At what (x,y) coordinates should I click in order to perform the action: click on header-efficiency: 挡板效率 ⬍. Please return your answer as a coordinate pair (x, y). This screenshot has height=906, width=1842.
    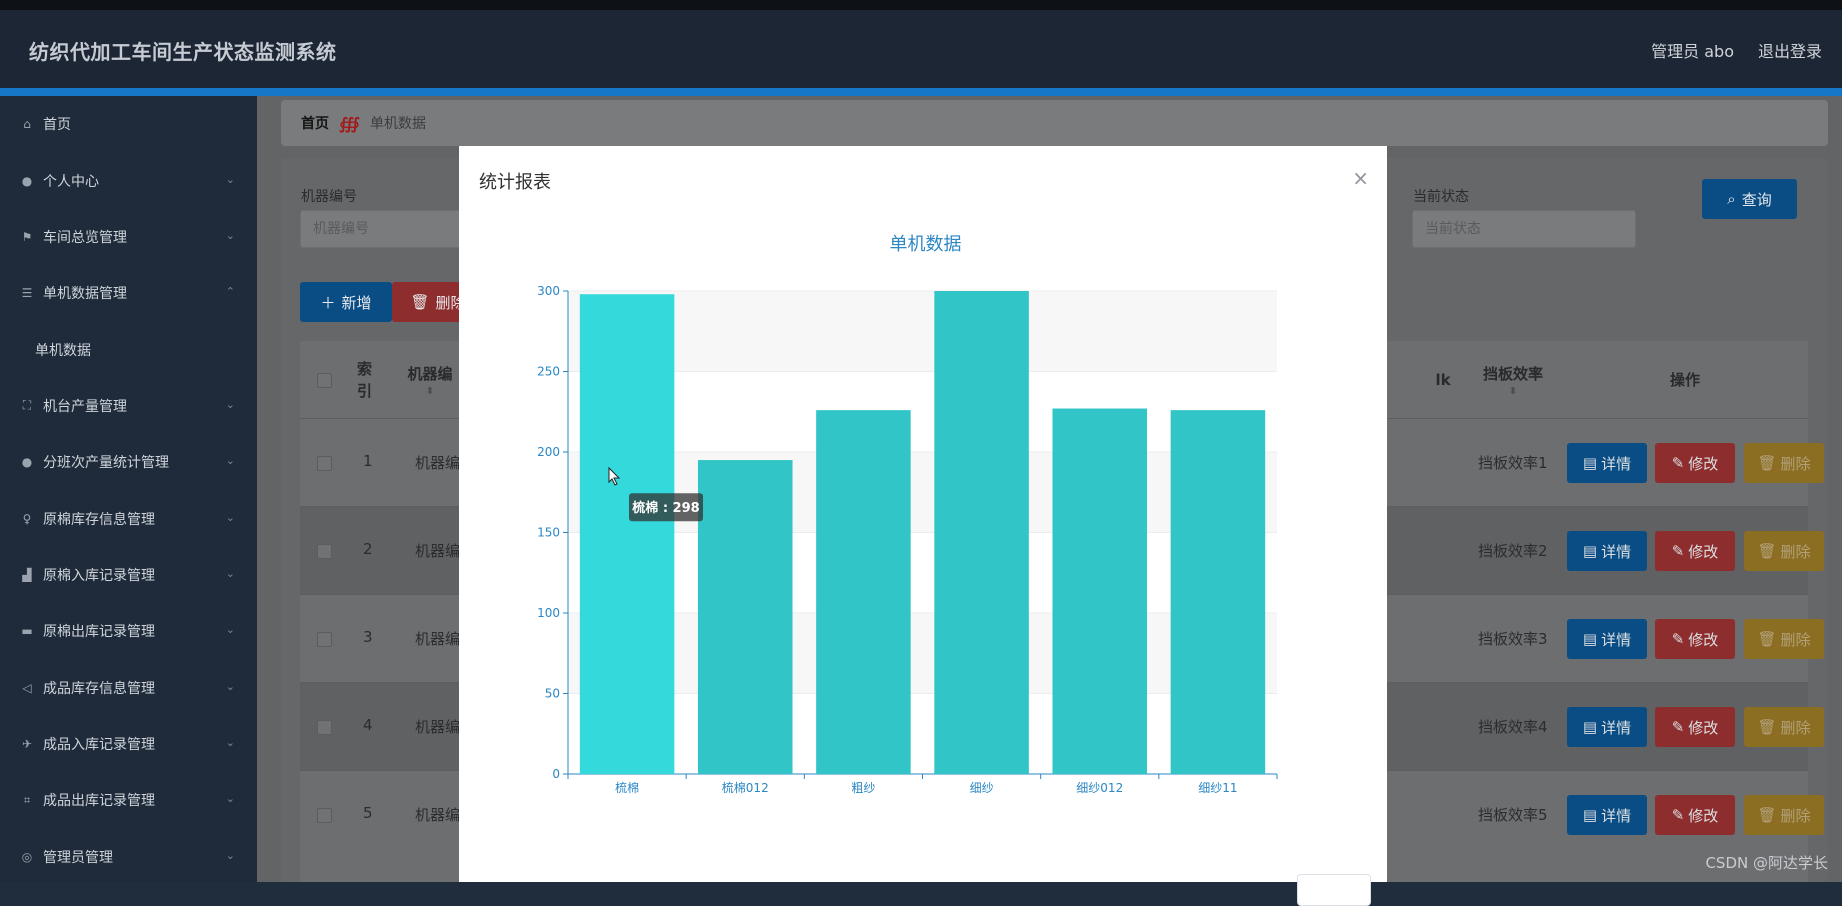
    Looking at the image, I should click on (1513, 379).